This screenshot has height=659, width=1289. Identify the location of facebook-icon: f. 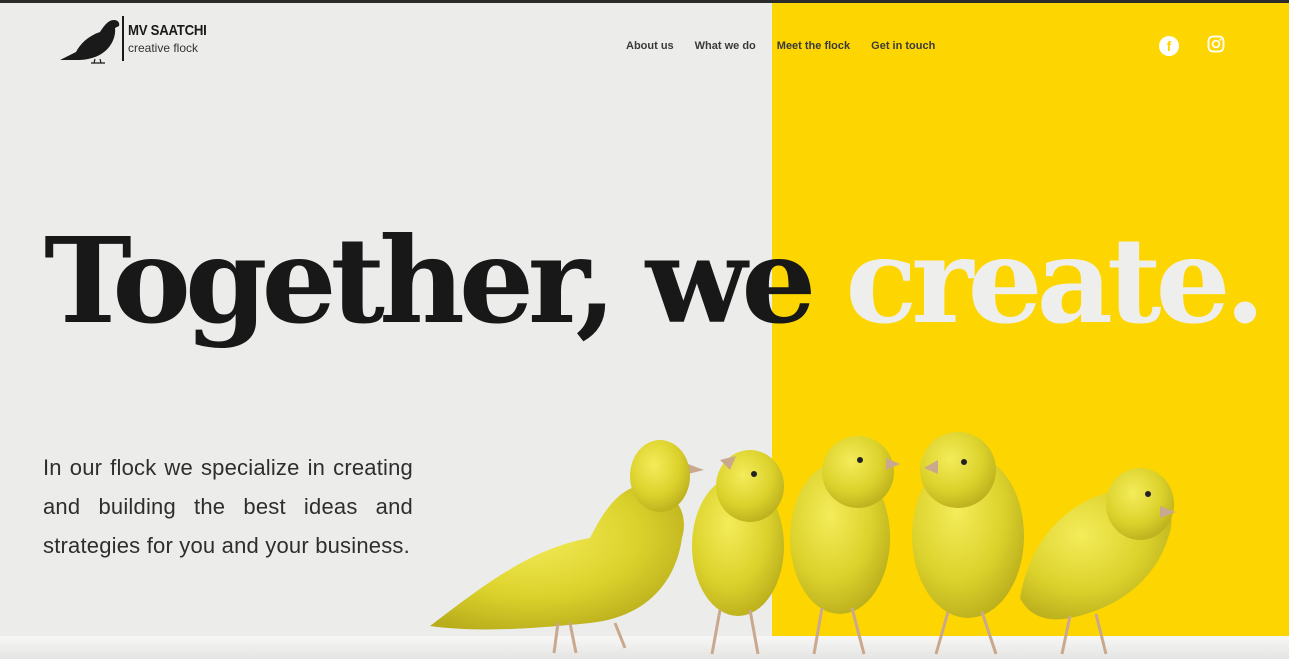
(1169, 46).